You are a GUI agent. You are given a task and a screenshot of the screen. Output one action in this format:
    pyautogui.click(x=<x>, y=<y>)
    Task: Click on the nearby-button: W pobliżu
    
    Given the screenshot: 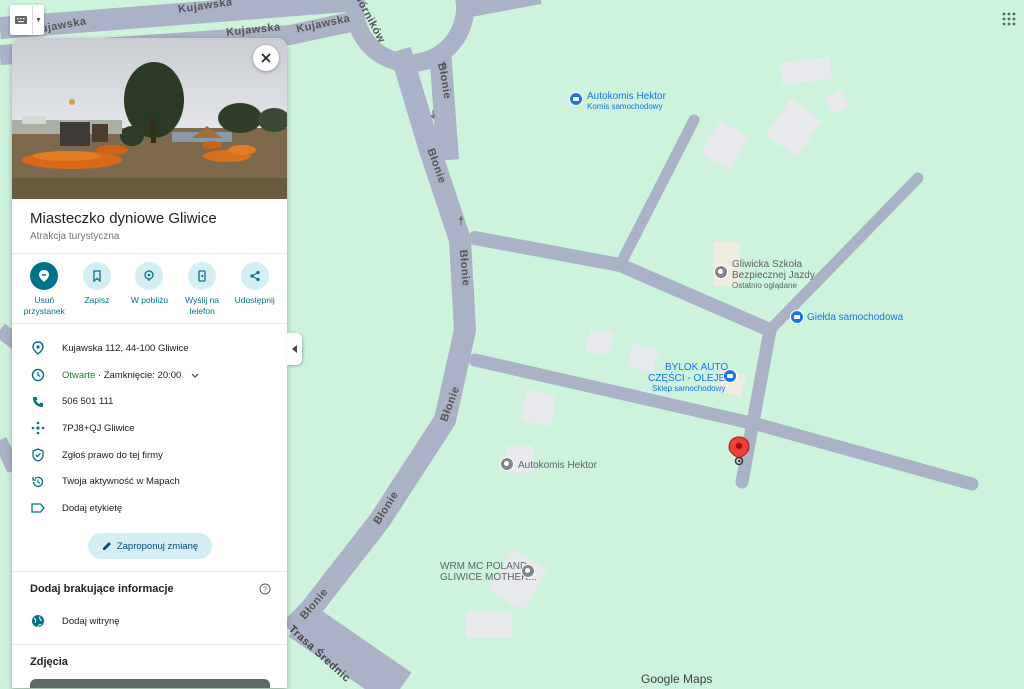 What is the action you would take?
    pyautogui.click(x=149, y=289)
    